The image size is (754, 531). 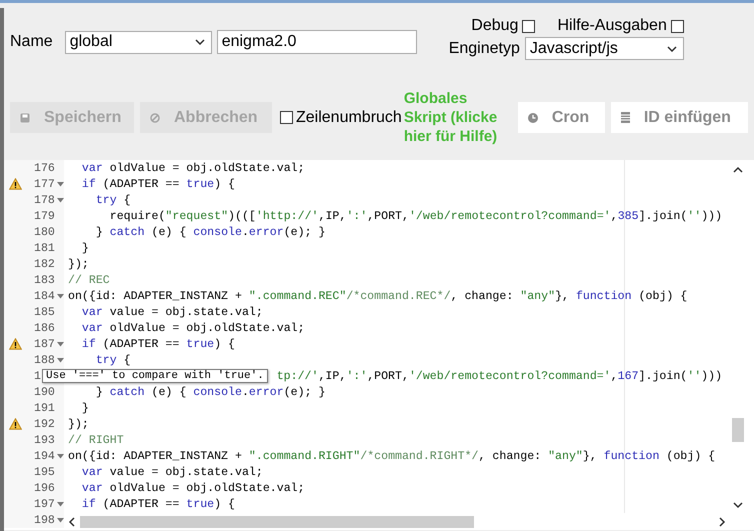 I want to click on lint-tooltip: Use '===' to compare with 'true'., so click(x=155, y=376).